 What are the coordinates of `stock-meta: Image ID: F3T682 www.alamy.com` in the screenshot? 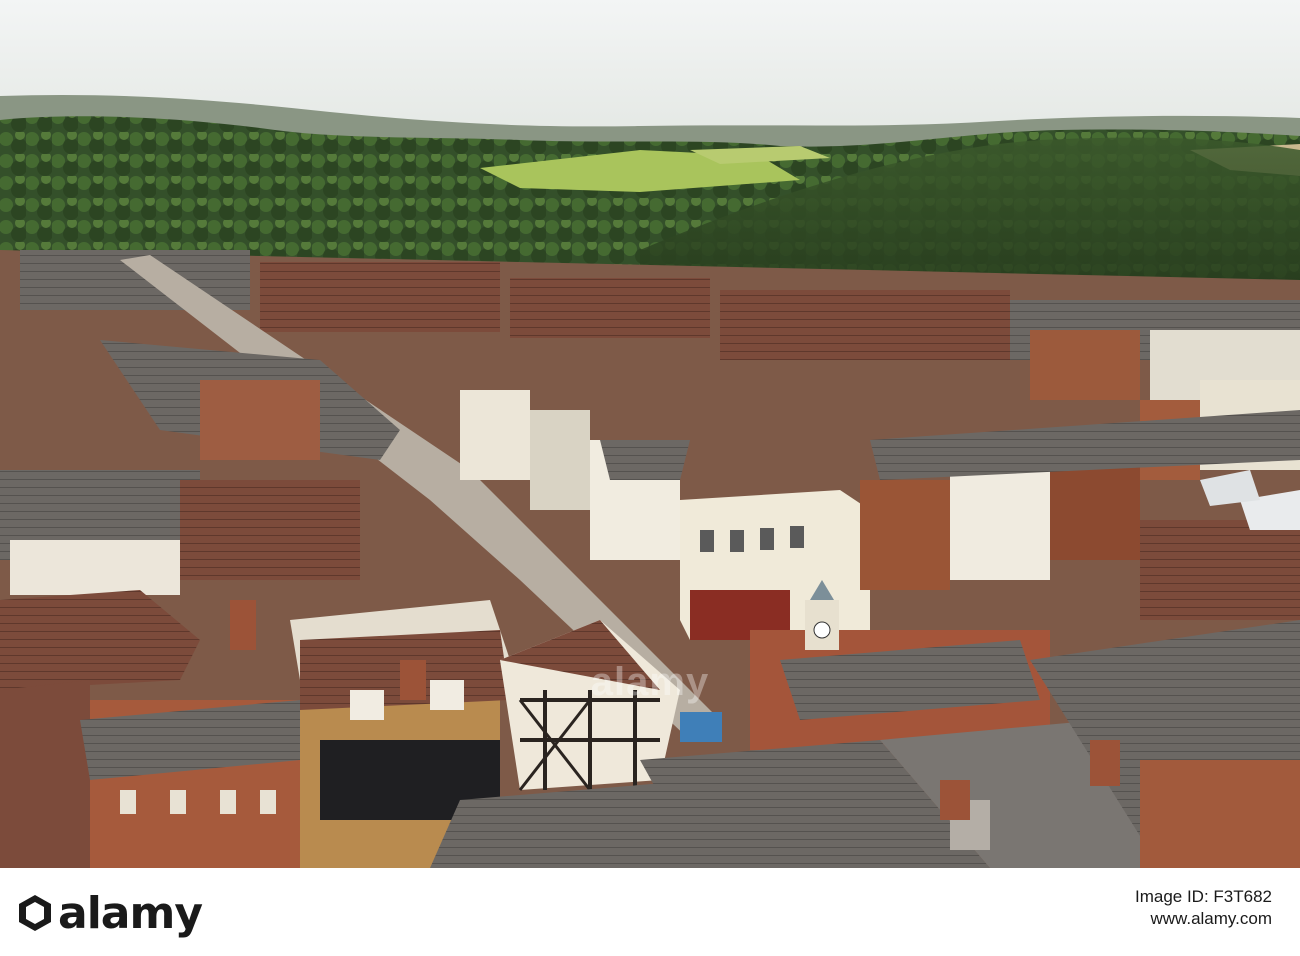 It's located at (1203, 908).